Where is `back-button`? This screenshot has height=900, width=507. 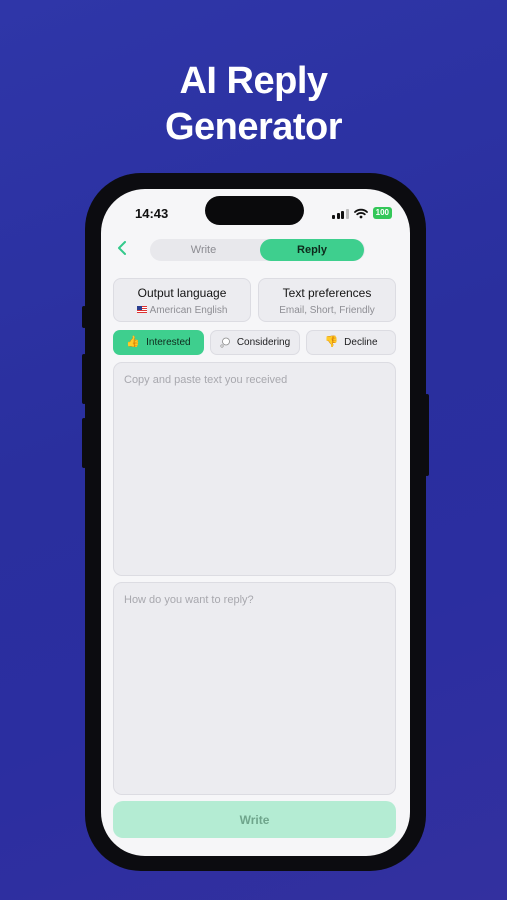 back-button is located at coordinates (122, 249).